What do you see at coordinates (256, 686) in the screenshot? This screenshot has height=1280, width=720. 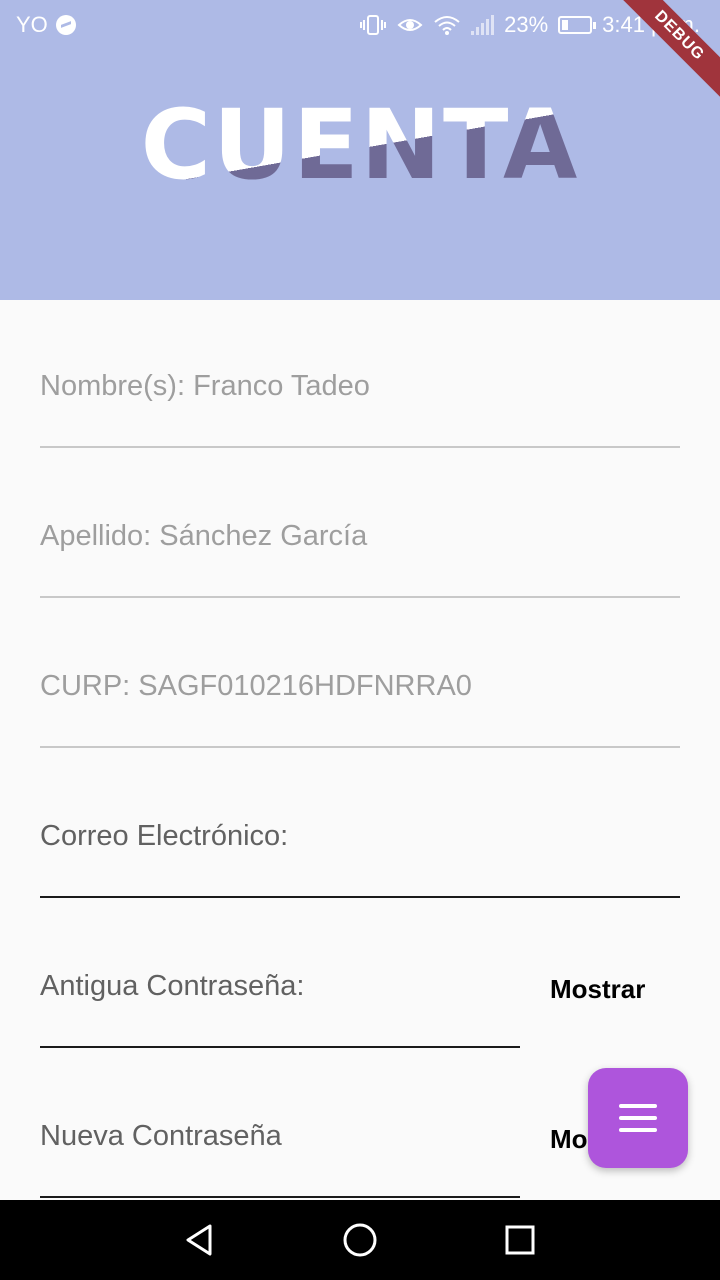 I see `curp-text: CURP: SAGF010216HDFNRRA0` at bounding box center [256, 686].